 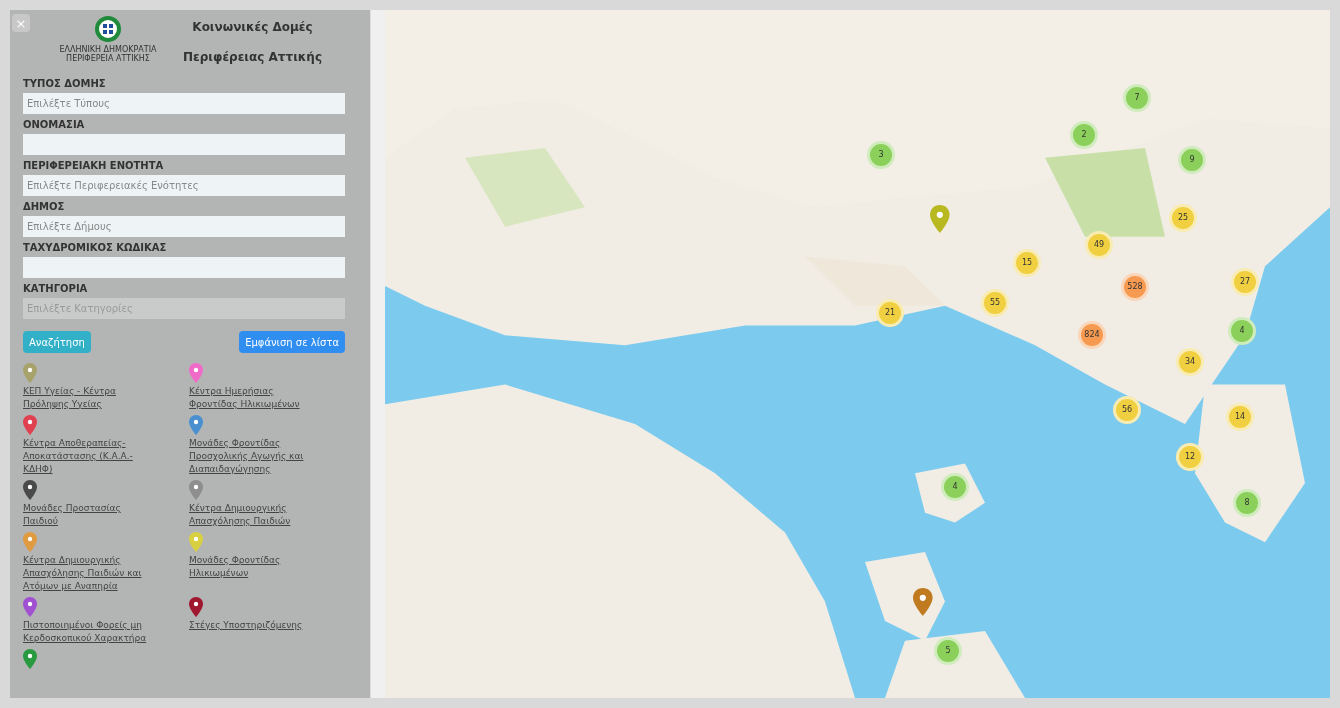 What do you see at coordinates (90, 632) in the screenshot?
I see `legend-link: Πιστοποιημένοι Φορείς μη Κερδοσκοπικού Χαρακτήρα` at bounding box center [90, 632].